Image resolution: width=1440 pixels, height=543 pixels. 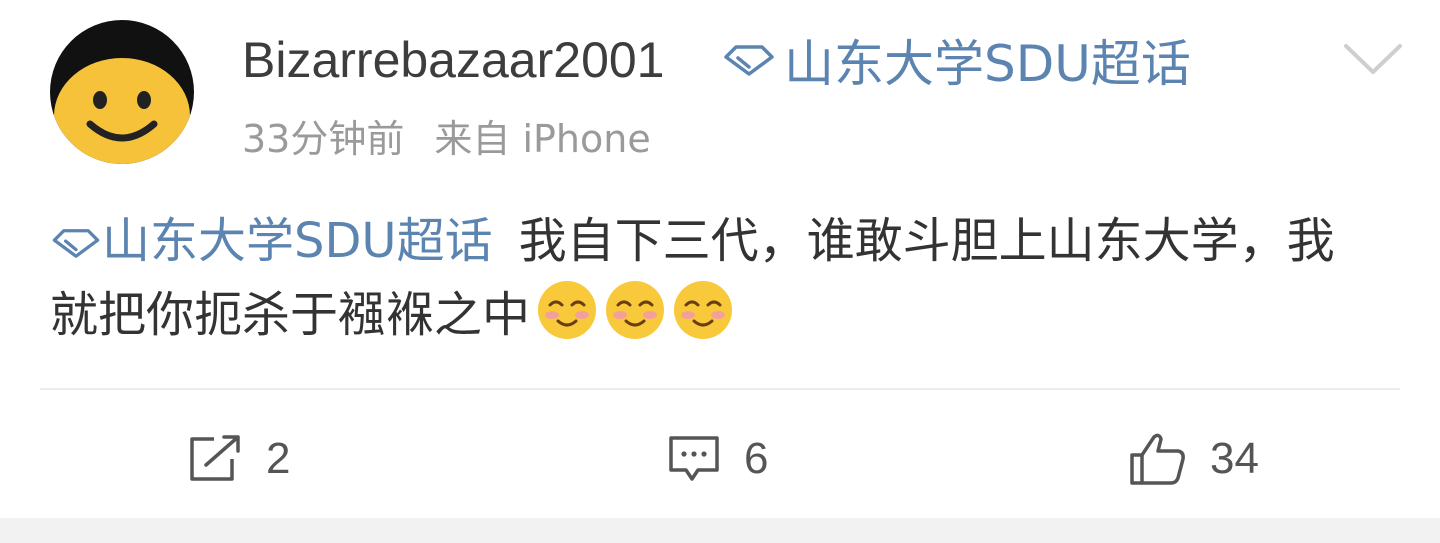 What do you see at coordinates (542, 139) in the screenshot?
I see `post-source: 来自 iPhone` at bounding box center [542, 139].